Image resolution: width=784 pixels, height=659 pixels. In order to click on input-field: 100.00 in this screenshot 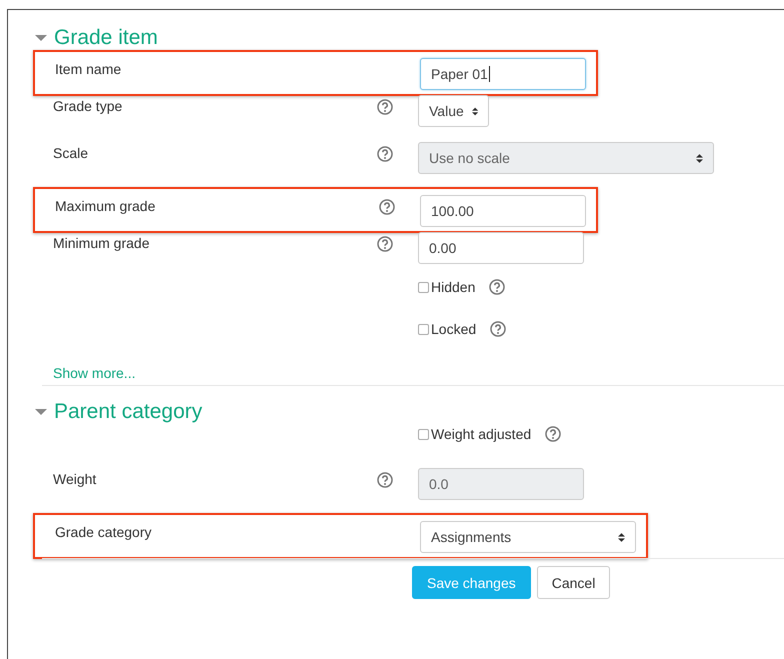, I will do `click(503, 211)`.